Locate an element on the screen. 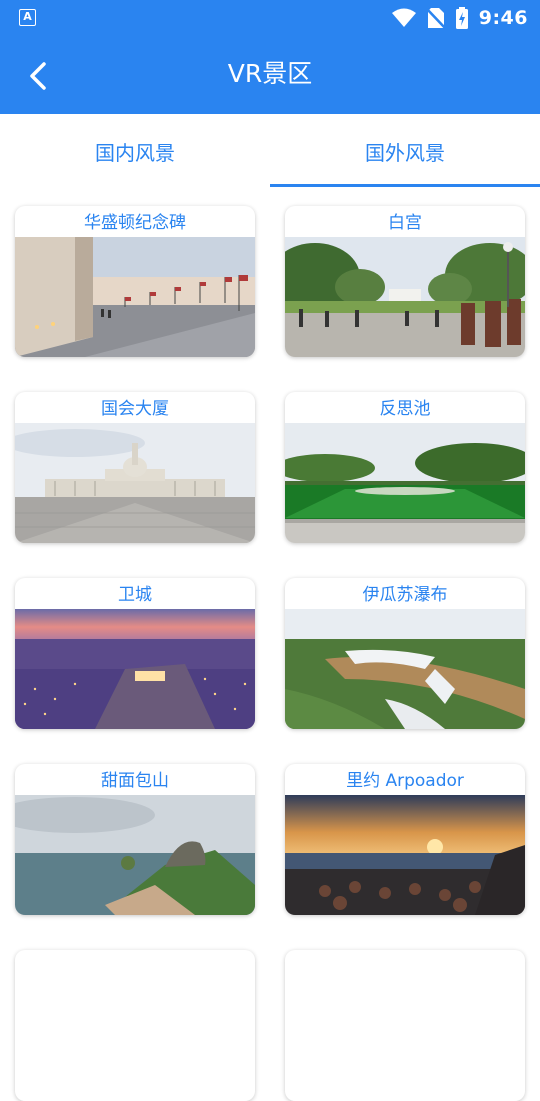 This screenshot has width=540, height=1101. scenic-card-title: 甜面包山 is located at coordinates (135, 781).